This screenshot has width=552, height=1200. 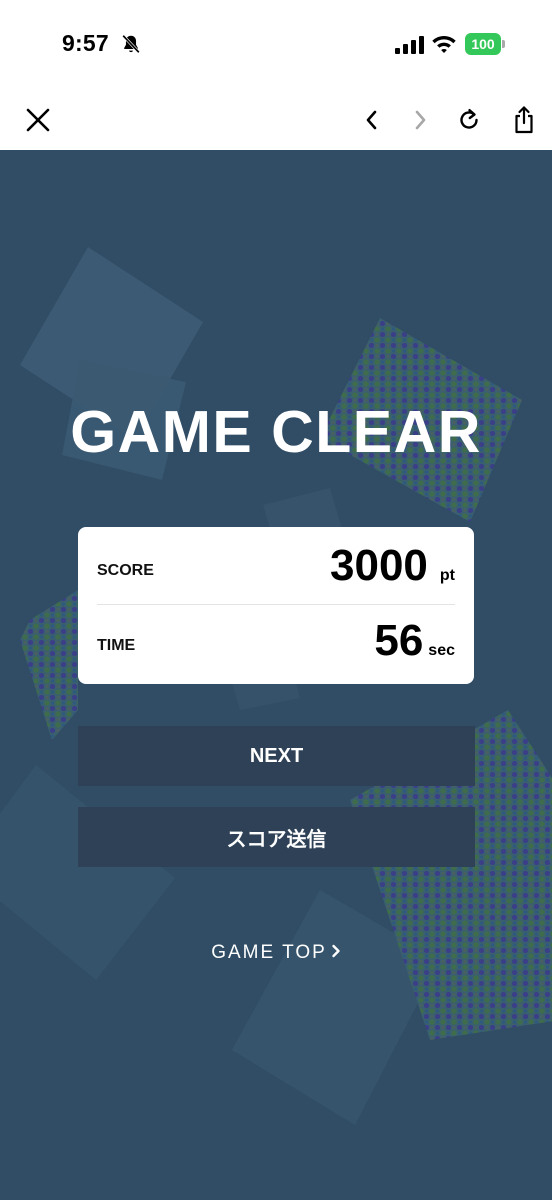 I want to click on time-value-group: 56 sec, so click(x=414, y=641).